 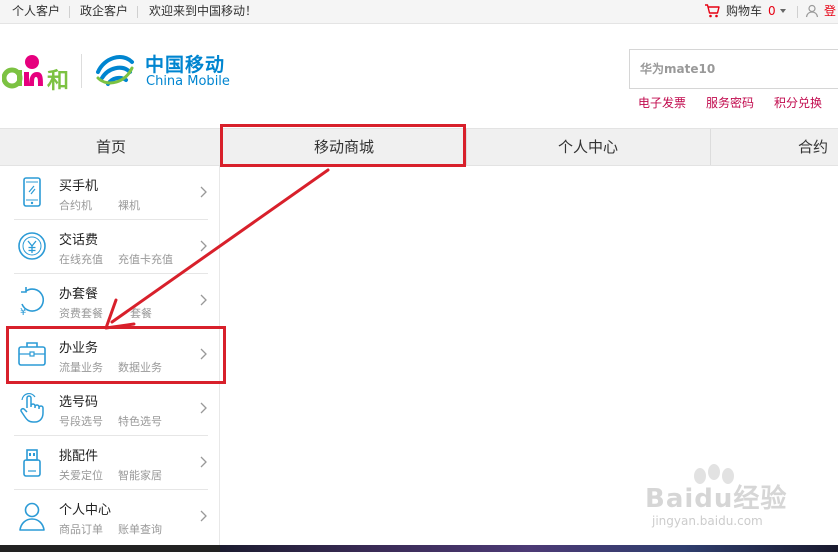 What do you see at coordinates (58, 80) in the screenshot?
I see `svg-text: 和` at bounding box center [58, 80].